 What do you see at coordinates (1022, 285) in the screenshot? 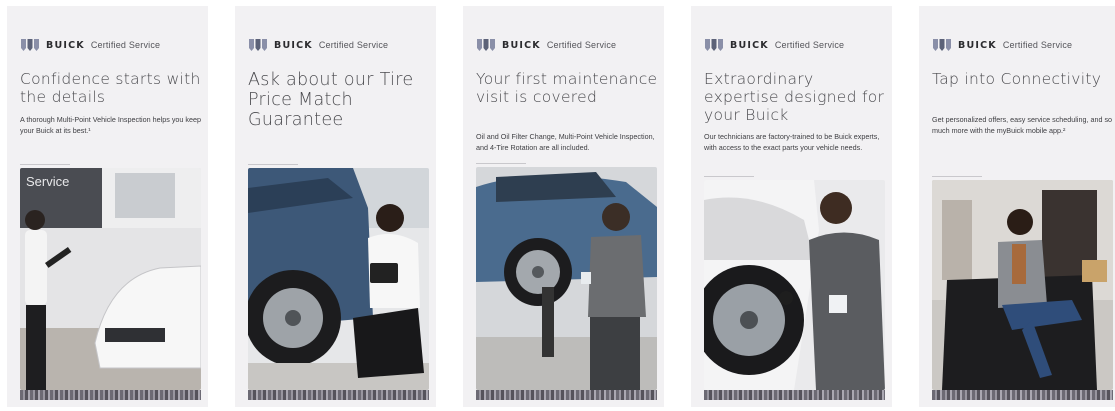
I see `photo-customer-lounge` at bounding box center [1022, 285].